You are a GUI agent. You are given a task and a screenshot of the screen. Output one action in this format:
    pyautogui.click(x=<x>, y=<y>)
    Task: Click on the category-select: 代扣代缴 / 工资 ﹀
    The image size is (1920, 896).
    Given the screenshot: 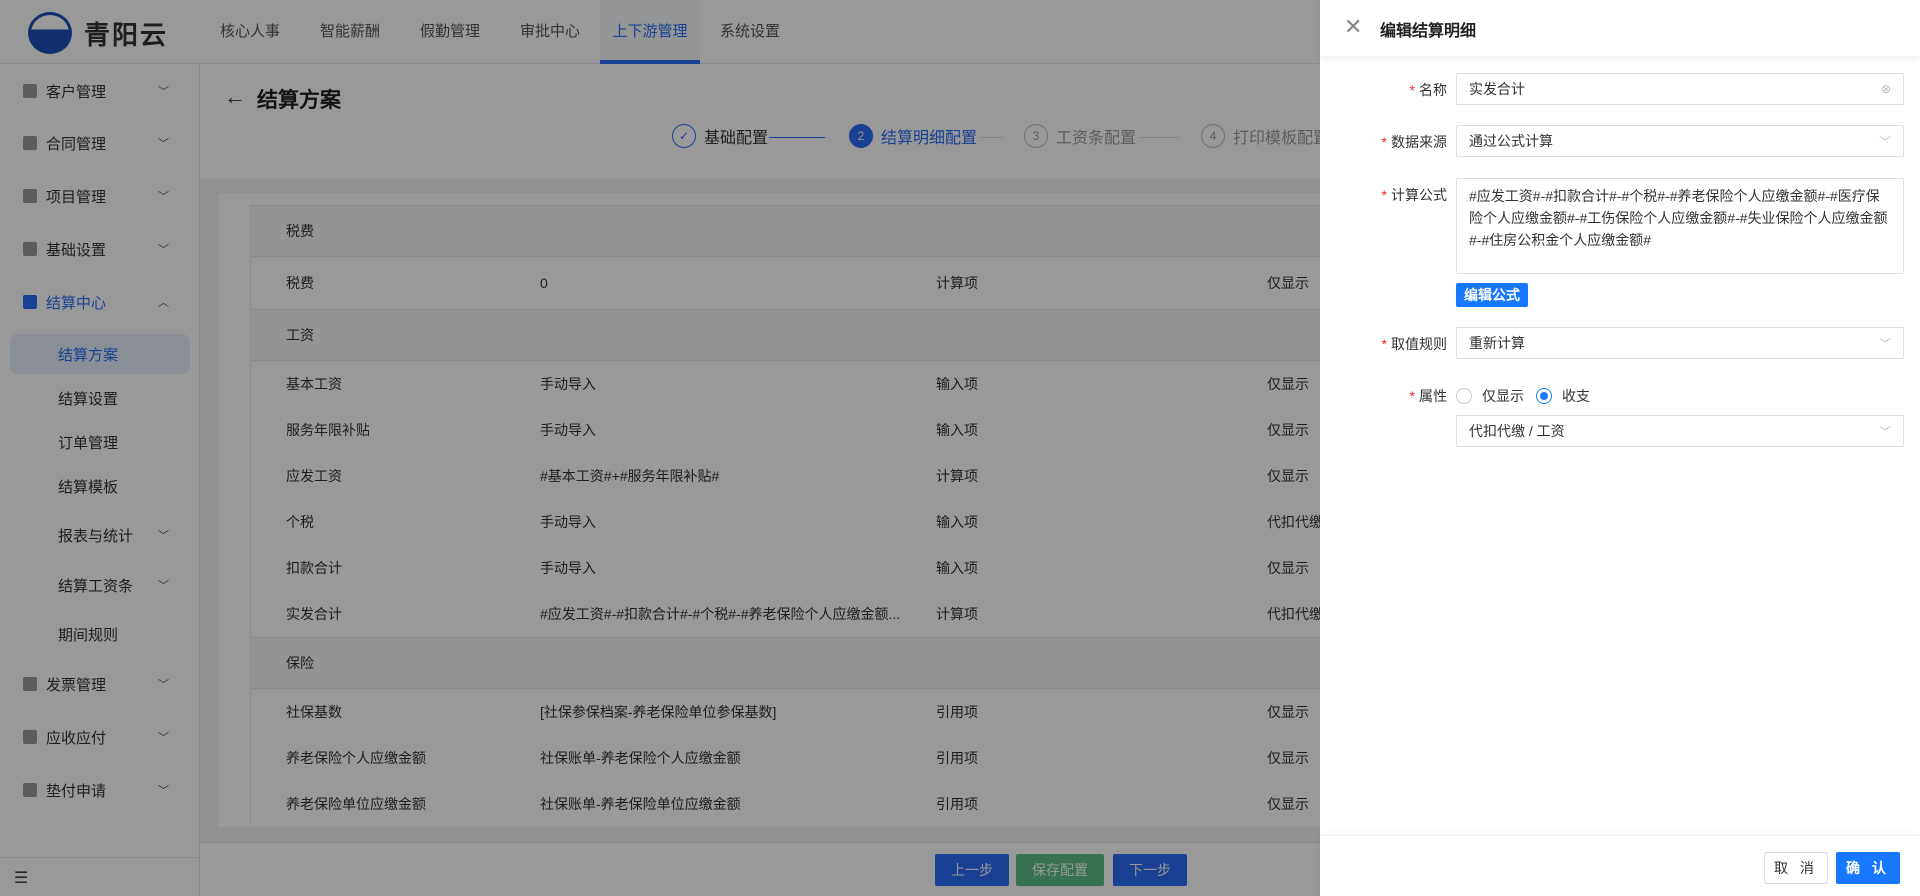 What is the action you would take?
    pyautogui.click(x=1680, y=431)
    